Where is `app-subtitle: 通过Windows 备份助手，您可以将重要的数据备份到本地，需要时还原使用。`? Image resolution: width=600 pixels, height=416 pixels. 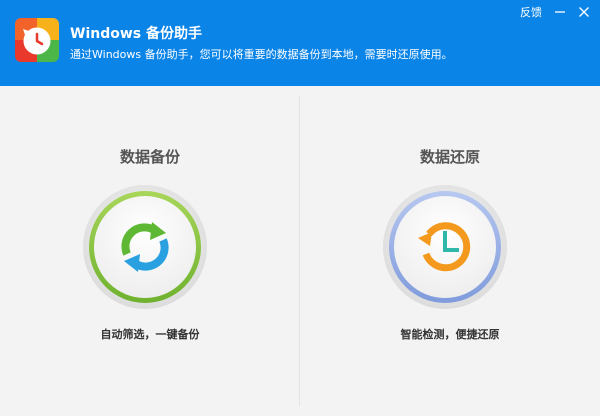 app-subtitle: 通过Windows 备份助手，您可以将重要的数据备份到本地，需要时还原使用。 is located at coordinates (261, 54).